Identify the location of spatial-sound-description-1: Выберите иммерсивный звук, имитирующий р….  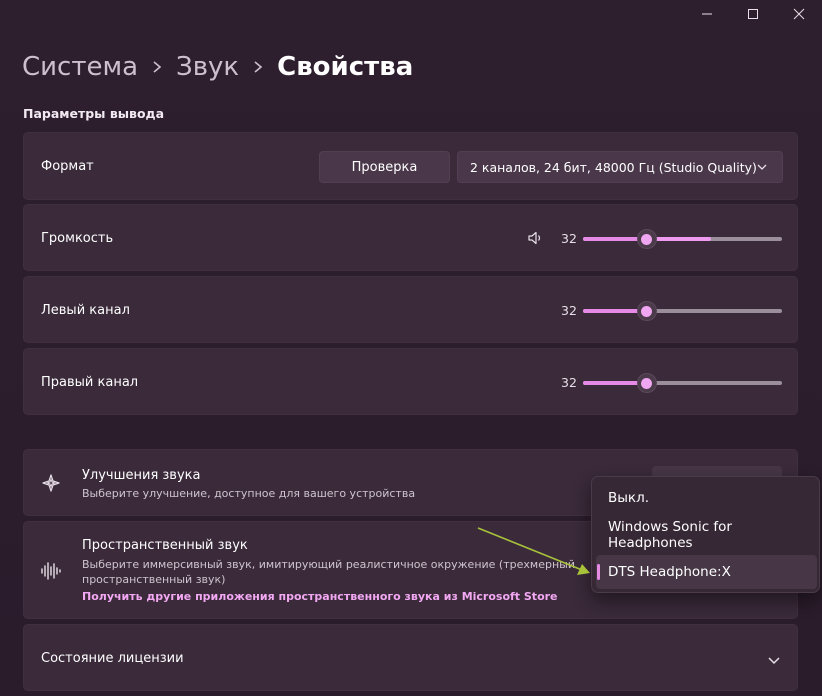
(328, 564).